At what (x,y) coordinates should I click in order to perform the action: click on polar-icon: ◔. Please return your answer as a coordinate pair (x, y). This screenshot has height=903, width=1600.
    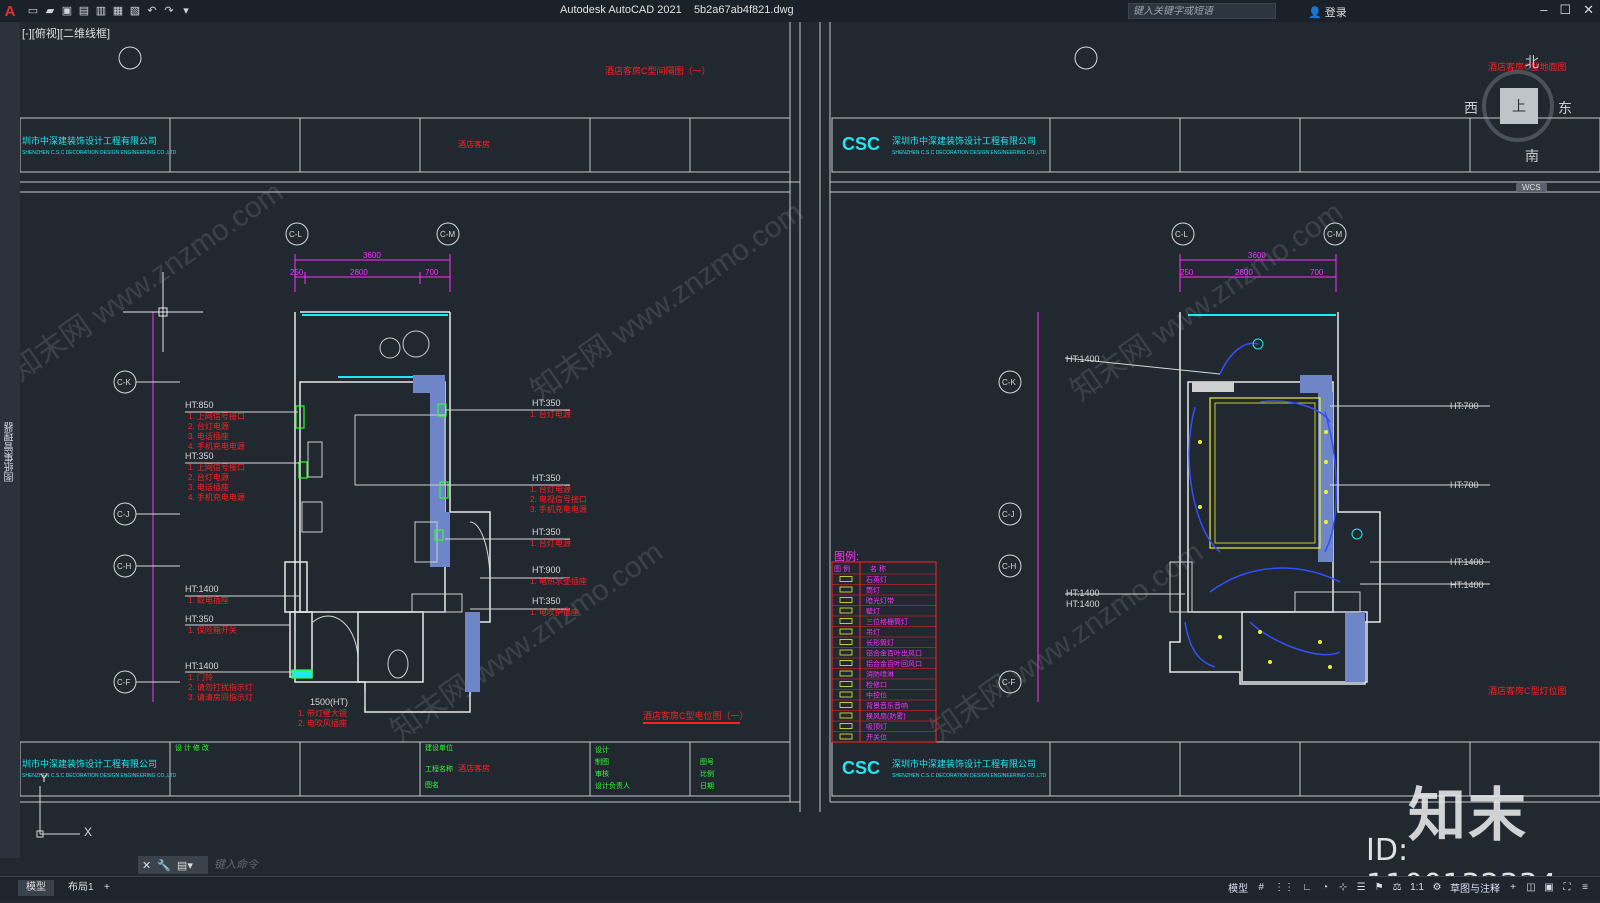
    Looking at the image, I should click on (1325, 887).